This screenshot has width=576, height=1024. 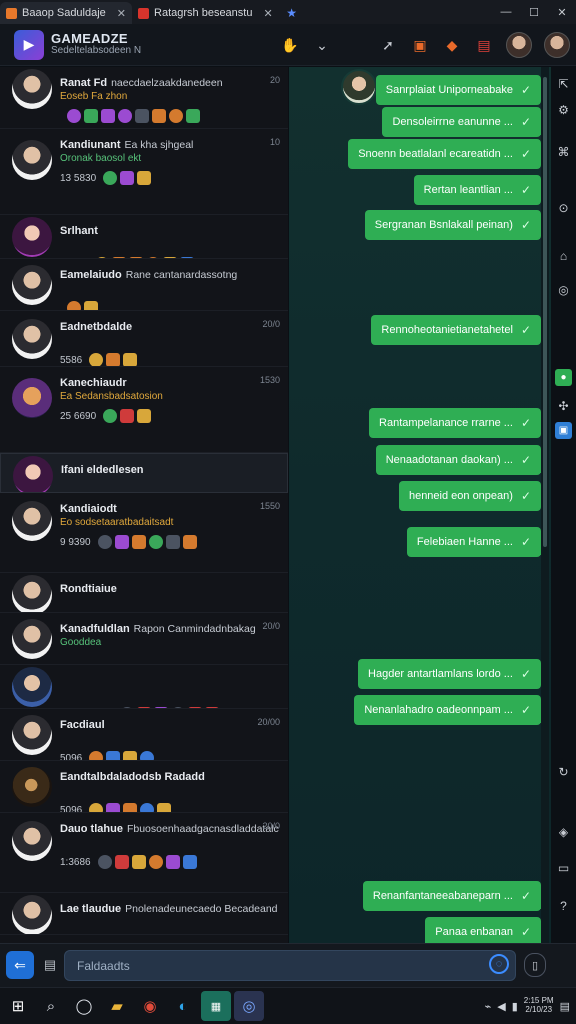 What do you see at coordinates (483, 930) in the screenshot?
I see `message-bubble: Panaa enbanan ✓` at bounding box center [483, 930].